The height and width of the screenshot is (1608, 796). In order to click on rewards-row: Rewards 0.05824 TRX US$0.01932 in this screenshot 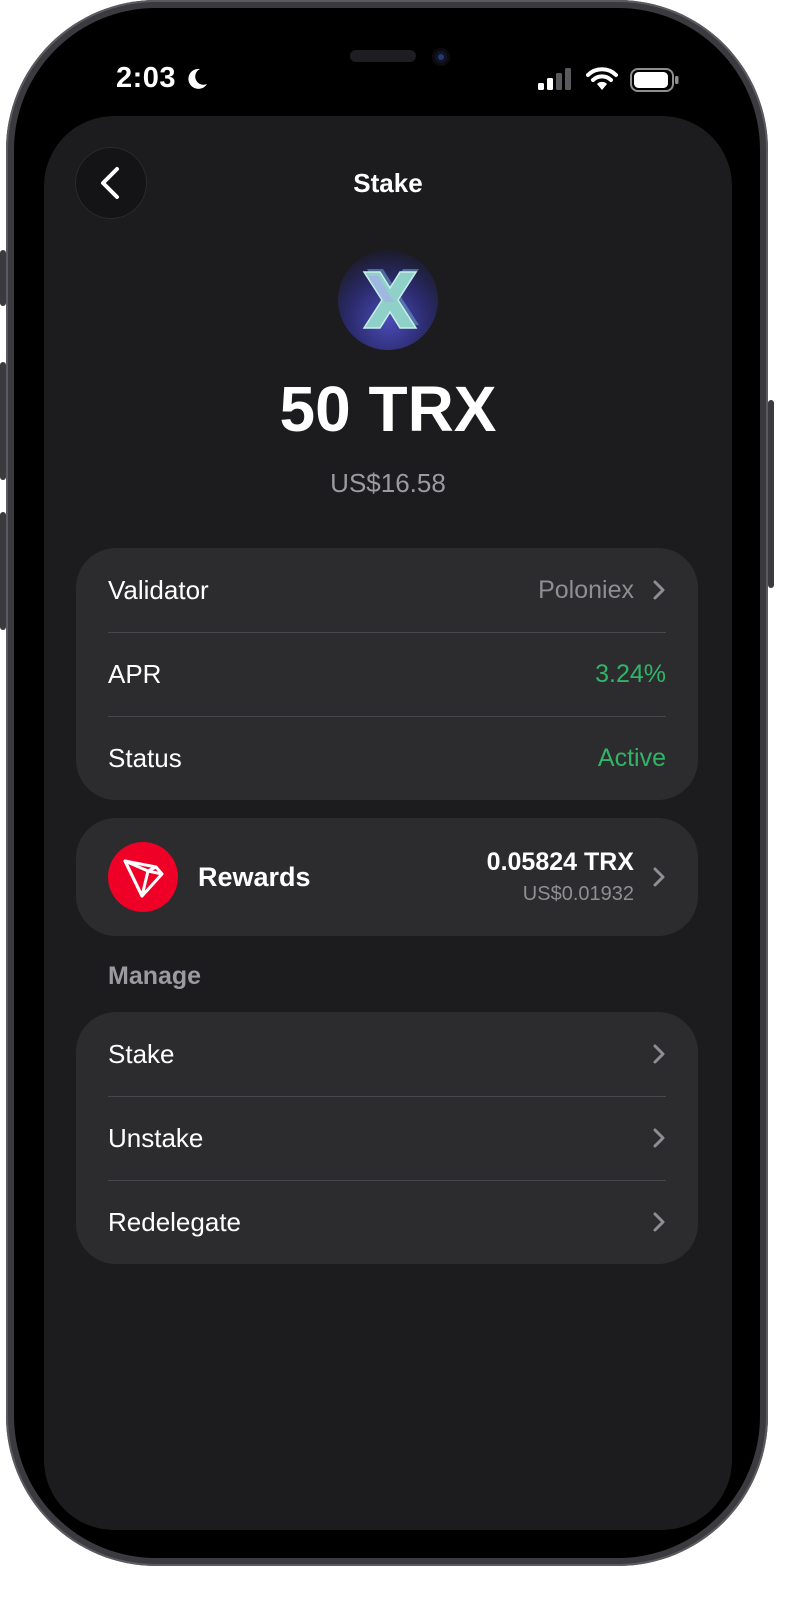, I will do `click(387, 877)`.